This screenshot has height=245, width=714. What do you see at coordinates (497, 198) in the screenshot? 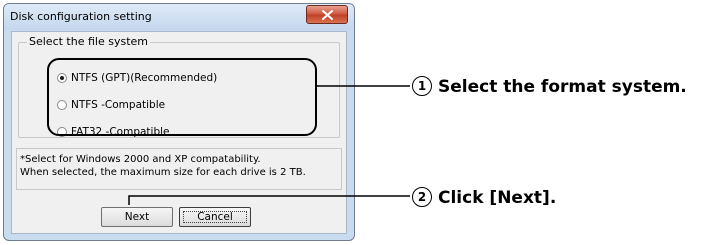
I see `callout-text-2: Click [Next].` at bounding box center [497, 198].